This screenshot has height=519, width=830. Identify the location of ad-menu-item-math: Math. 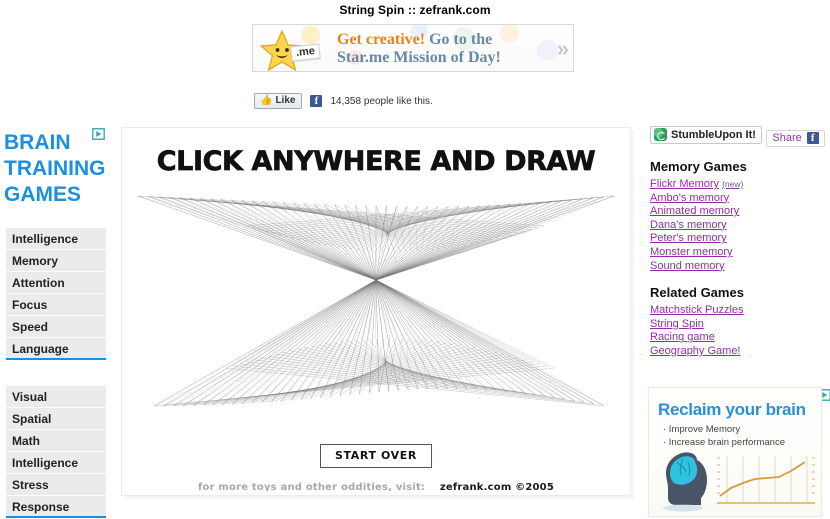
(56, 441).